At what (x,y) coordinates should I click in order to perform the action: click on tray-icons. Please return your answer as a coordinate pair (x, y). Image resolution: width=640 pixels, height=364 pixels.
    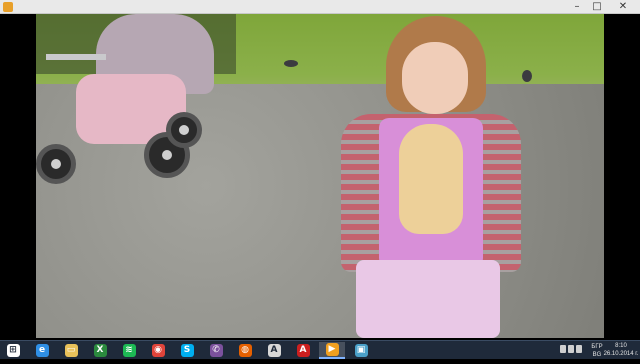
    Looking at the image, I should click on (573, 354).